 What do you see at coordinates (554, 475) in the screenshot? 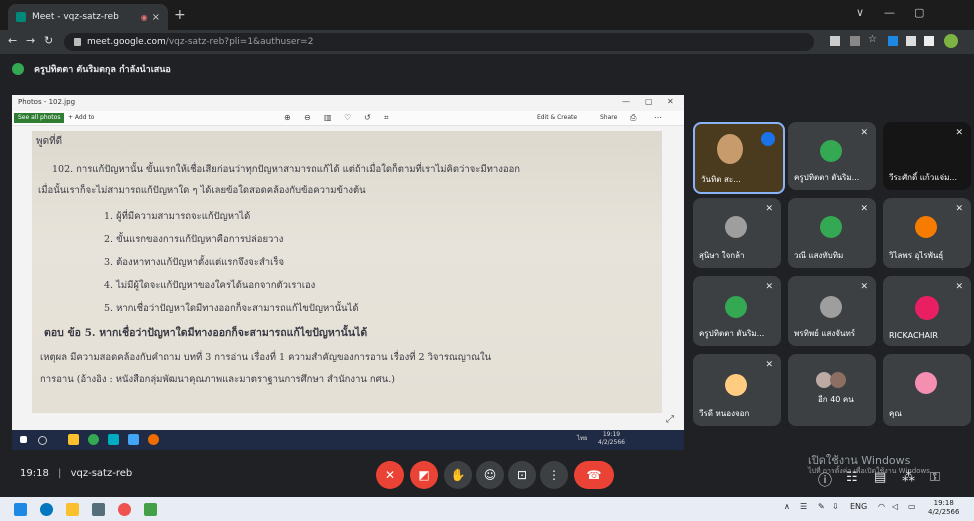
I see `more-options-button: ⋮` at bounding box center [554, 475].